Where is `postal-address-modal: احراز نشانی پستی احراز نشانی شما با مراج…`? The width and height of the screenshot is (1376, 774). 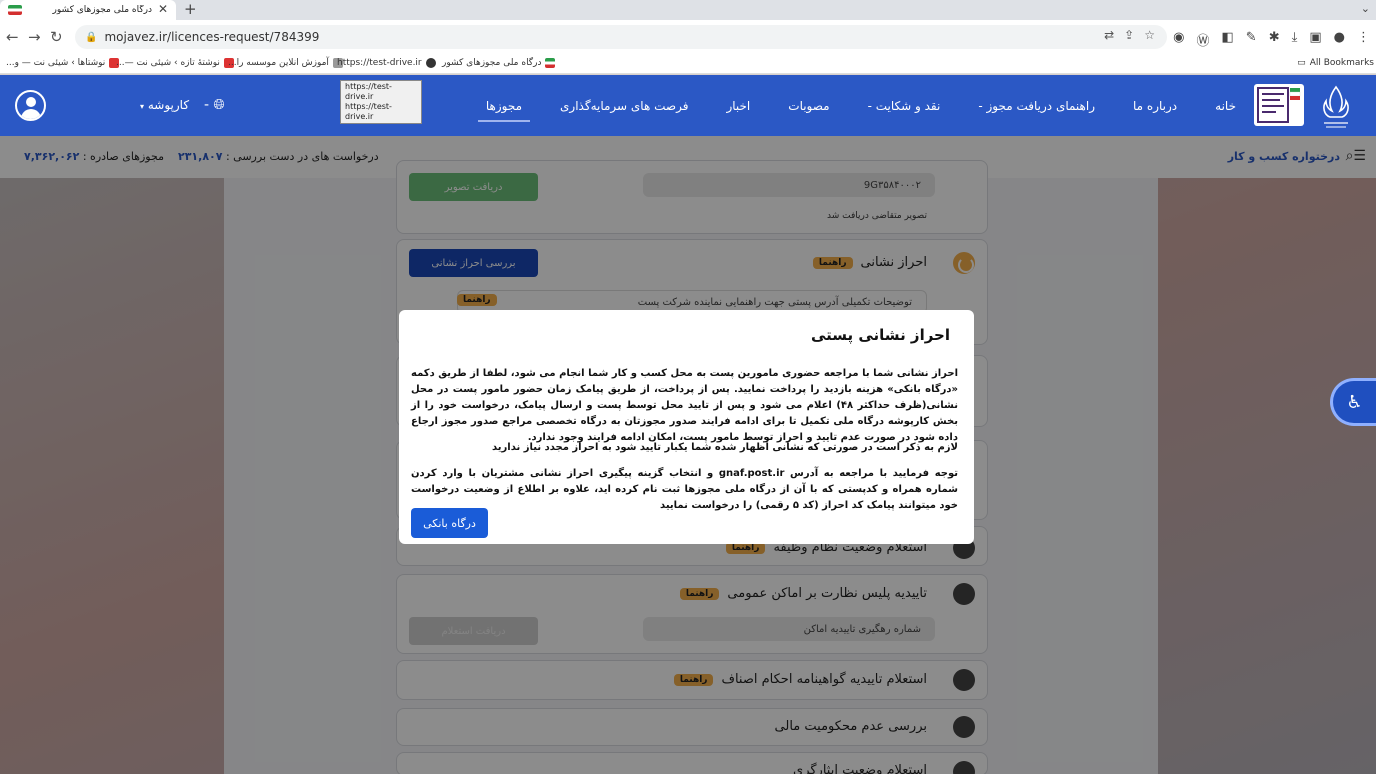
postal-address-modal: احراز نشانی پستی احراز نشانی شما با مراج… is located at coordinates (686, 427).